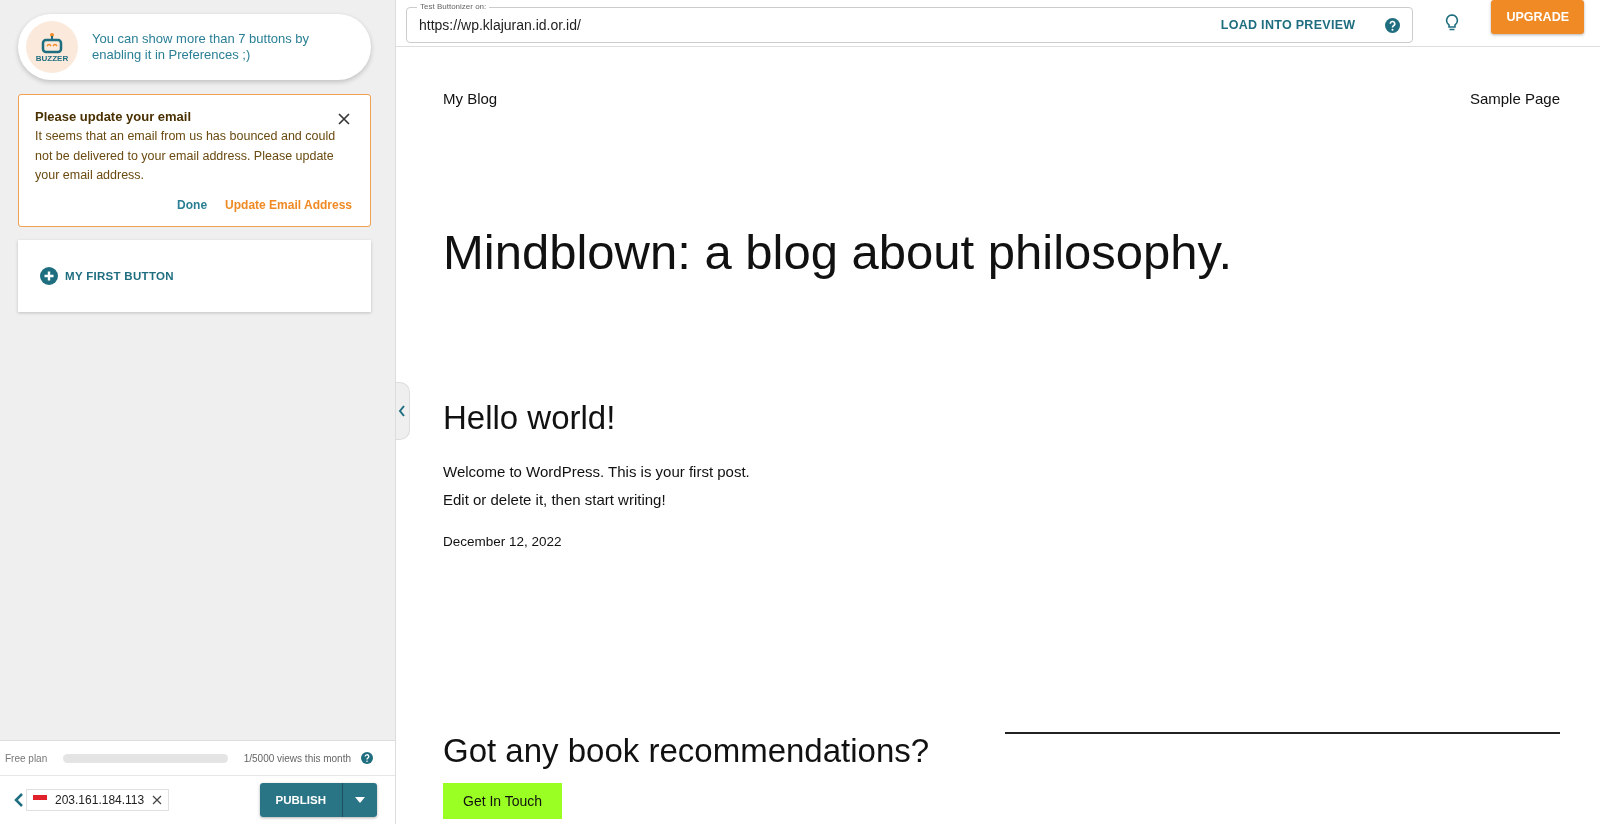 The height and width of the screenshot is (824, 1600). What do you see at coordinates (470, 98) in the screenshot?
I see `site-title: My Blog` at bounding box center [470, 98].